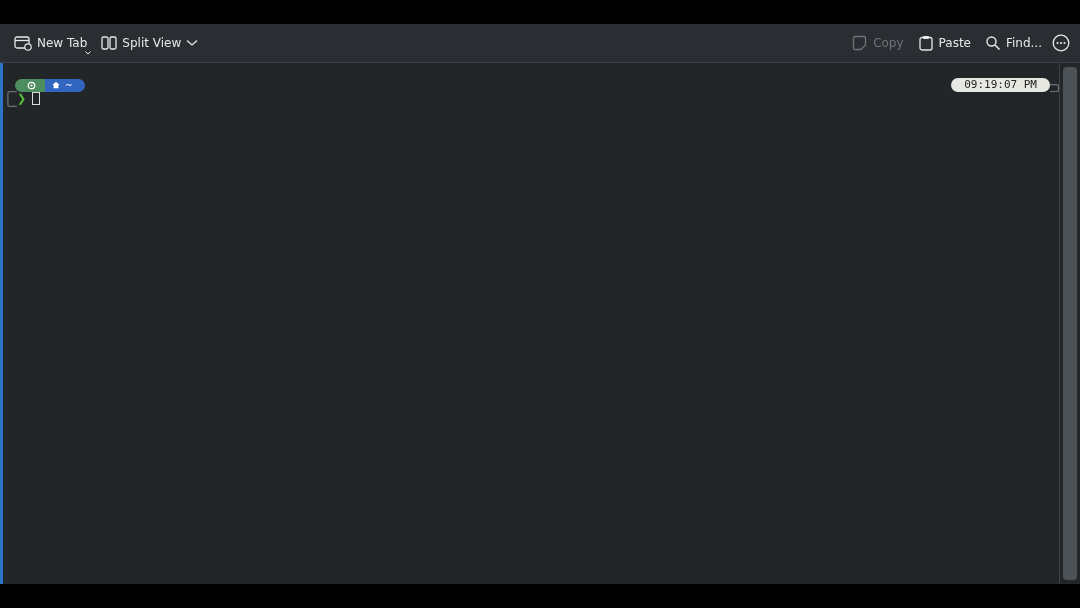 The image size is (1080, 608). I want to click on toolbar-button: Paste, so click(944, 43).